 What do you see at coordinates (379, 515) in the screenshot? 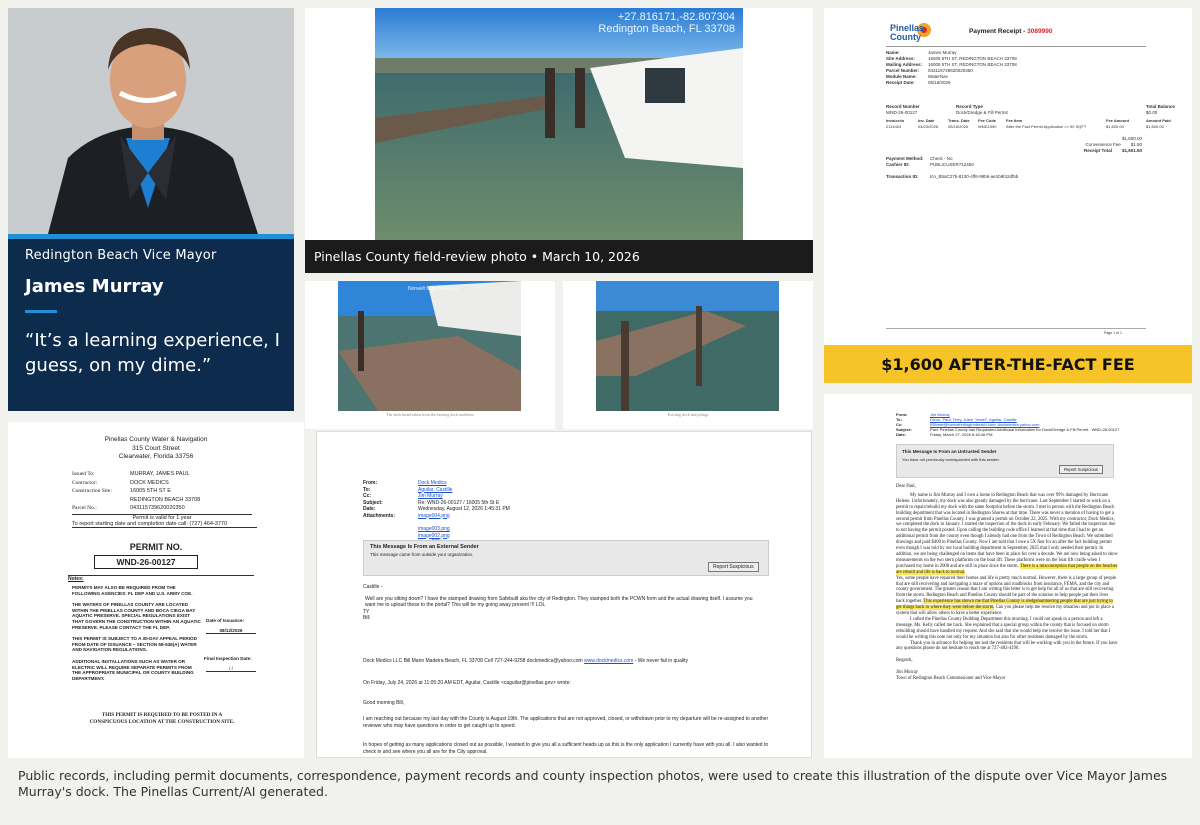
I see `header-label: Attachments:` at bounding box center [379, 515].